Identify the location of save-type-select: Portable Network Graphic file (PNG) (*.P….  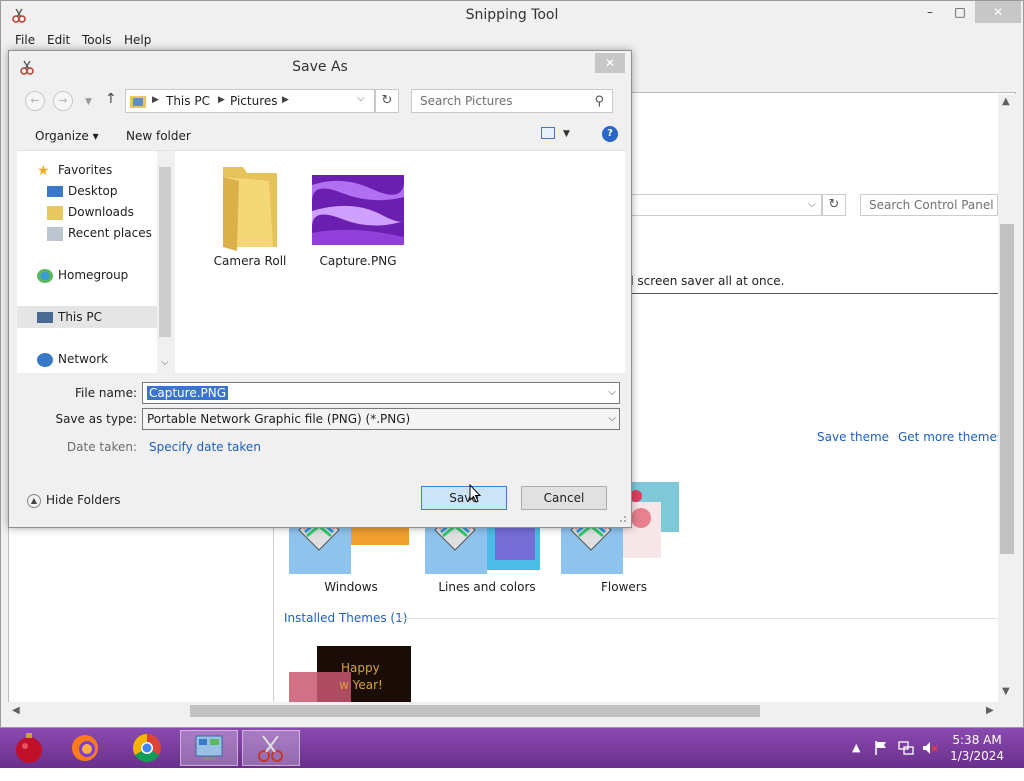
(381, 419).